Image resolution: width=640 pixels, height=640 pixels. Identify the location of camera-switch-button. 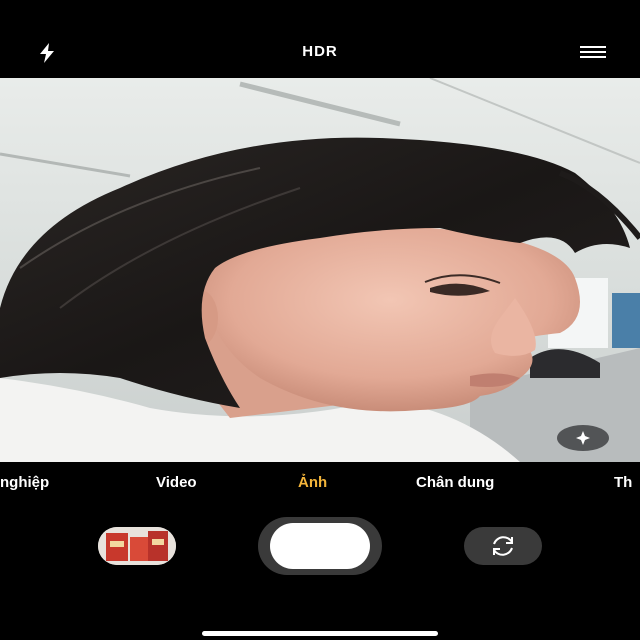
(503, 546).